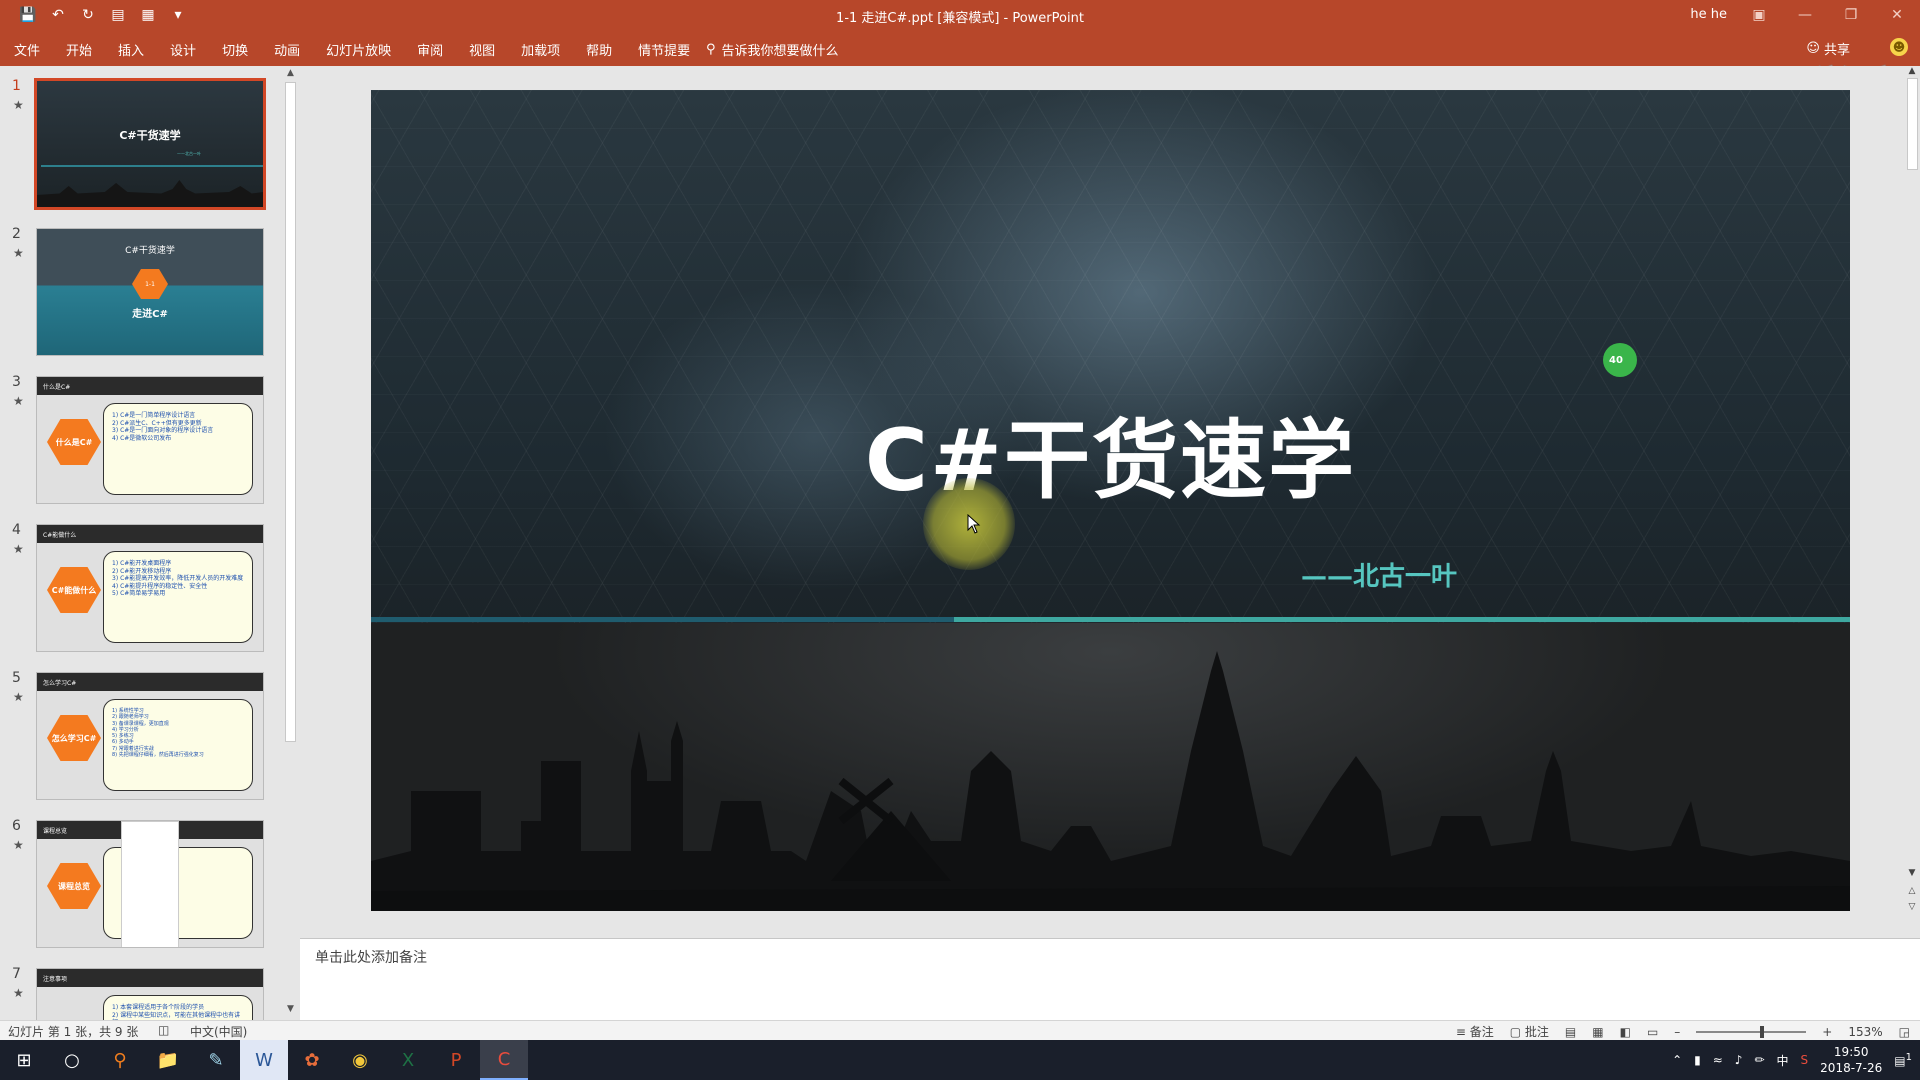 This screenshot has width=1920, height=1080. I want to click on fit-to-window-icon: ◲, so click(1904, 1032).